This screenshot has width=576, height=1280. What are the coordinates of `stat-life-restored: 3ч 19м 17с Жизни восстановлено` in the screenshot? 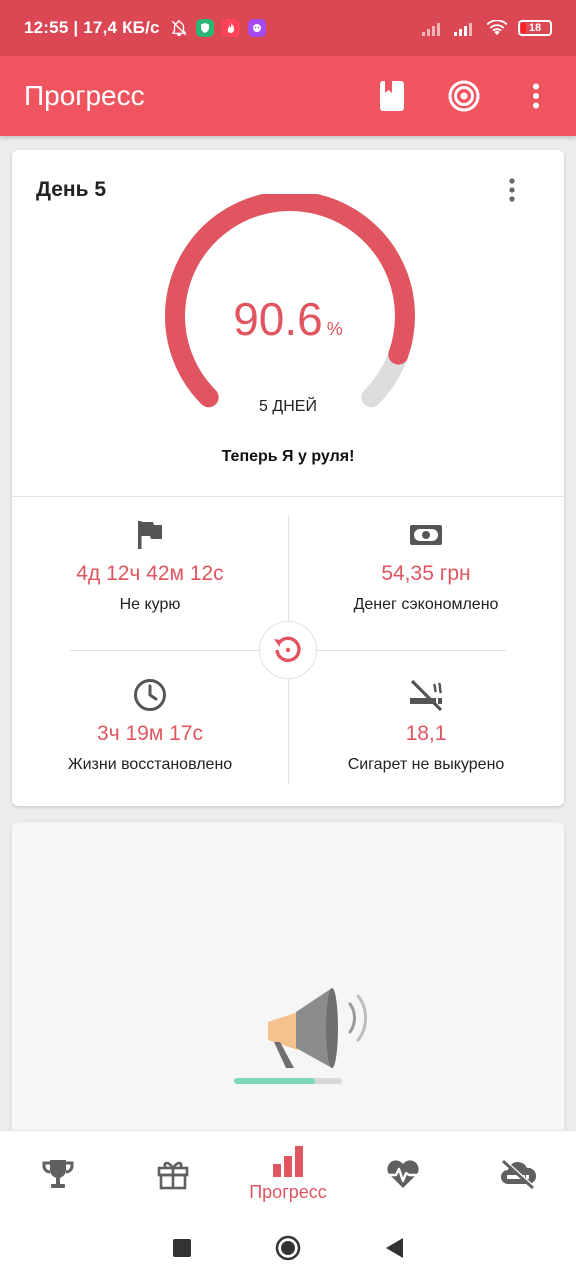 It's located at (150, 726).